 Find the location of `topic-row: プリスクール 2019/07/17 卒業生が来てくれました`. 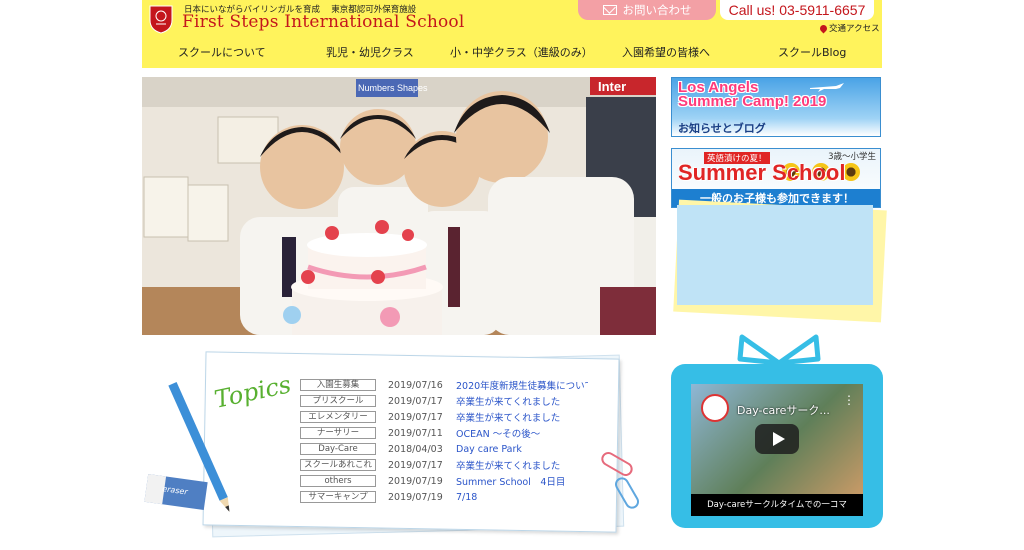

topic-row: プリスクール 2019/07/17 卒業生が来てくれました is located at coordinates (450, 401).